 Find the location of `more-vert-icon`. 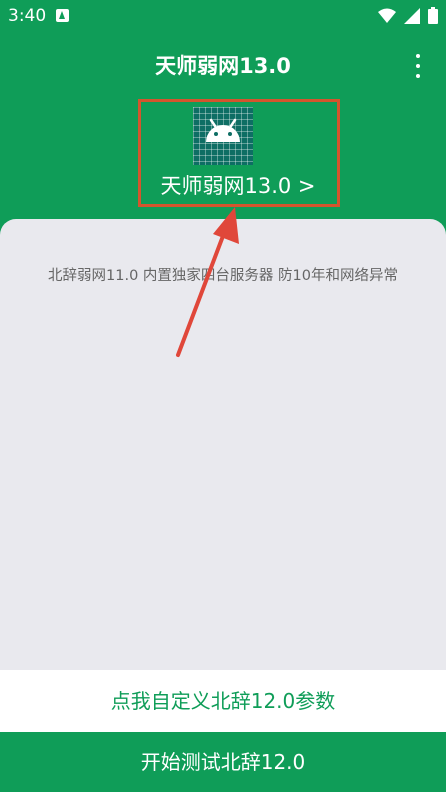

more-vert-icon is located at coordinates (418, 66).